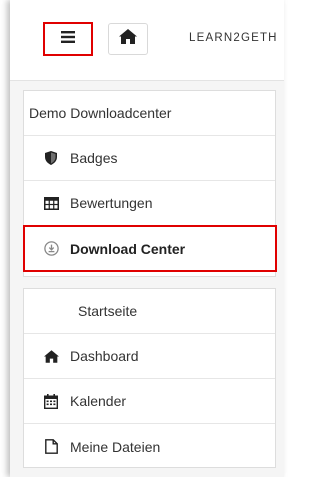  Describe the element at coordinates (111, 203) in the screenshot. I see `nav-item-label: Bewertungen` at that location.